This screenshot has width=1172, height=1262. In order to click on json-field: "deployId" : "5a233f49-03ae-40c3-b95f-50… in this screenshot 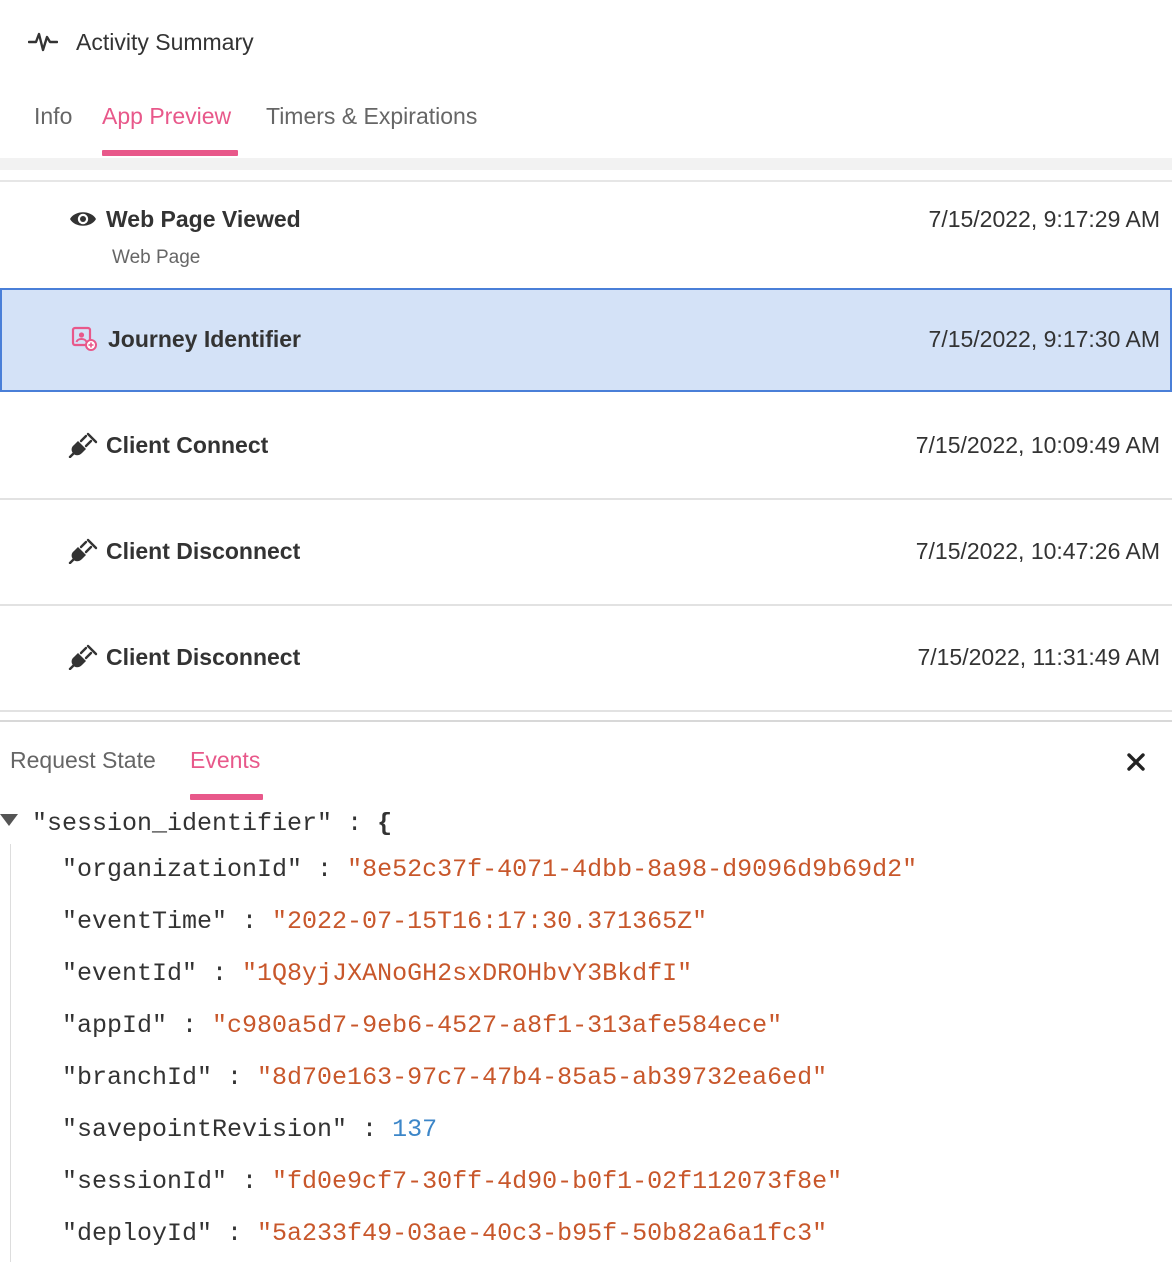, I will do `click(444, 1234)`.